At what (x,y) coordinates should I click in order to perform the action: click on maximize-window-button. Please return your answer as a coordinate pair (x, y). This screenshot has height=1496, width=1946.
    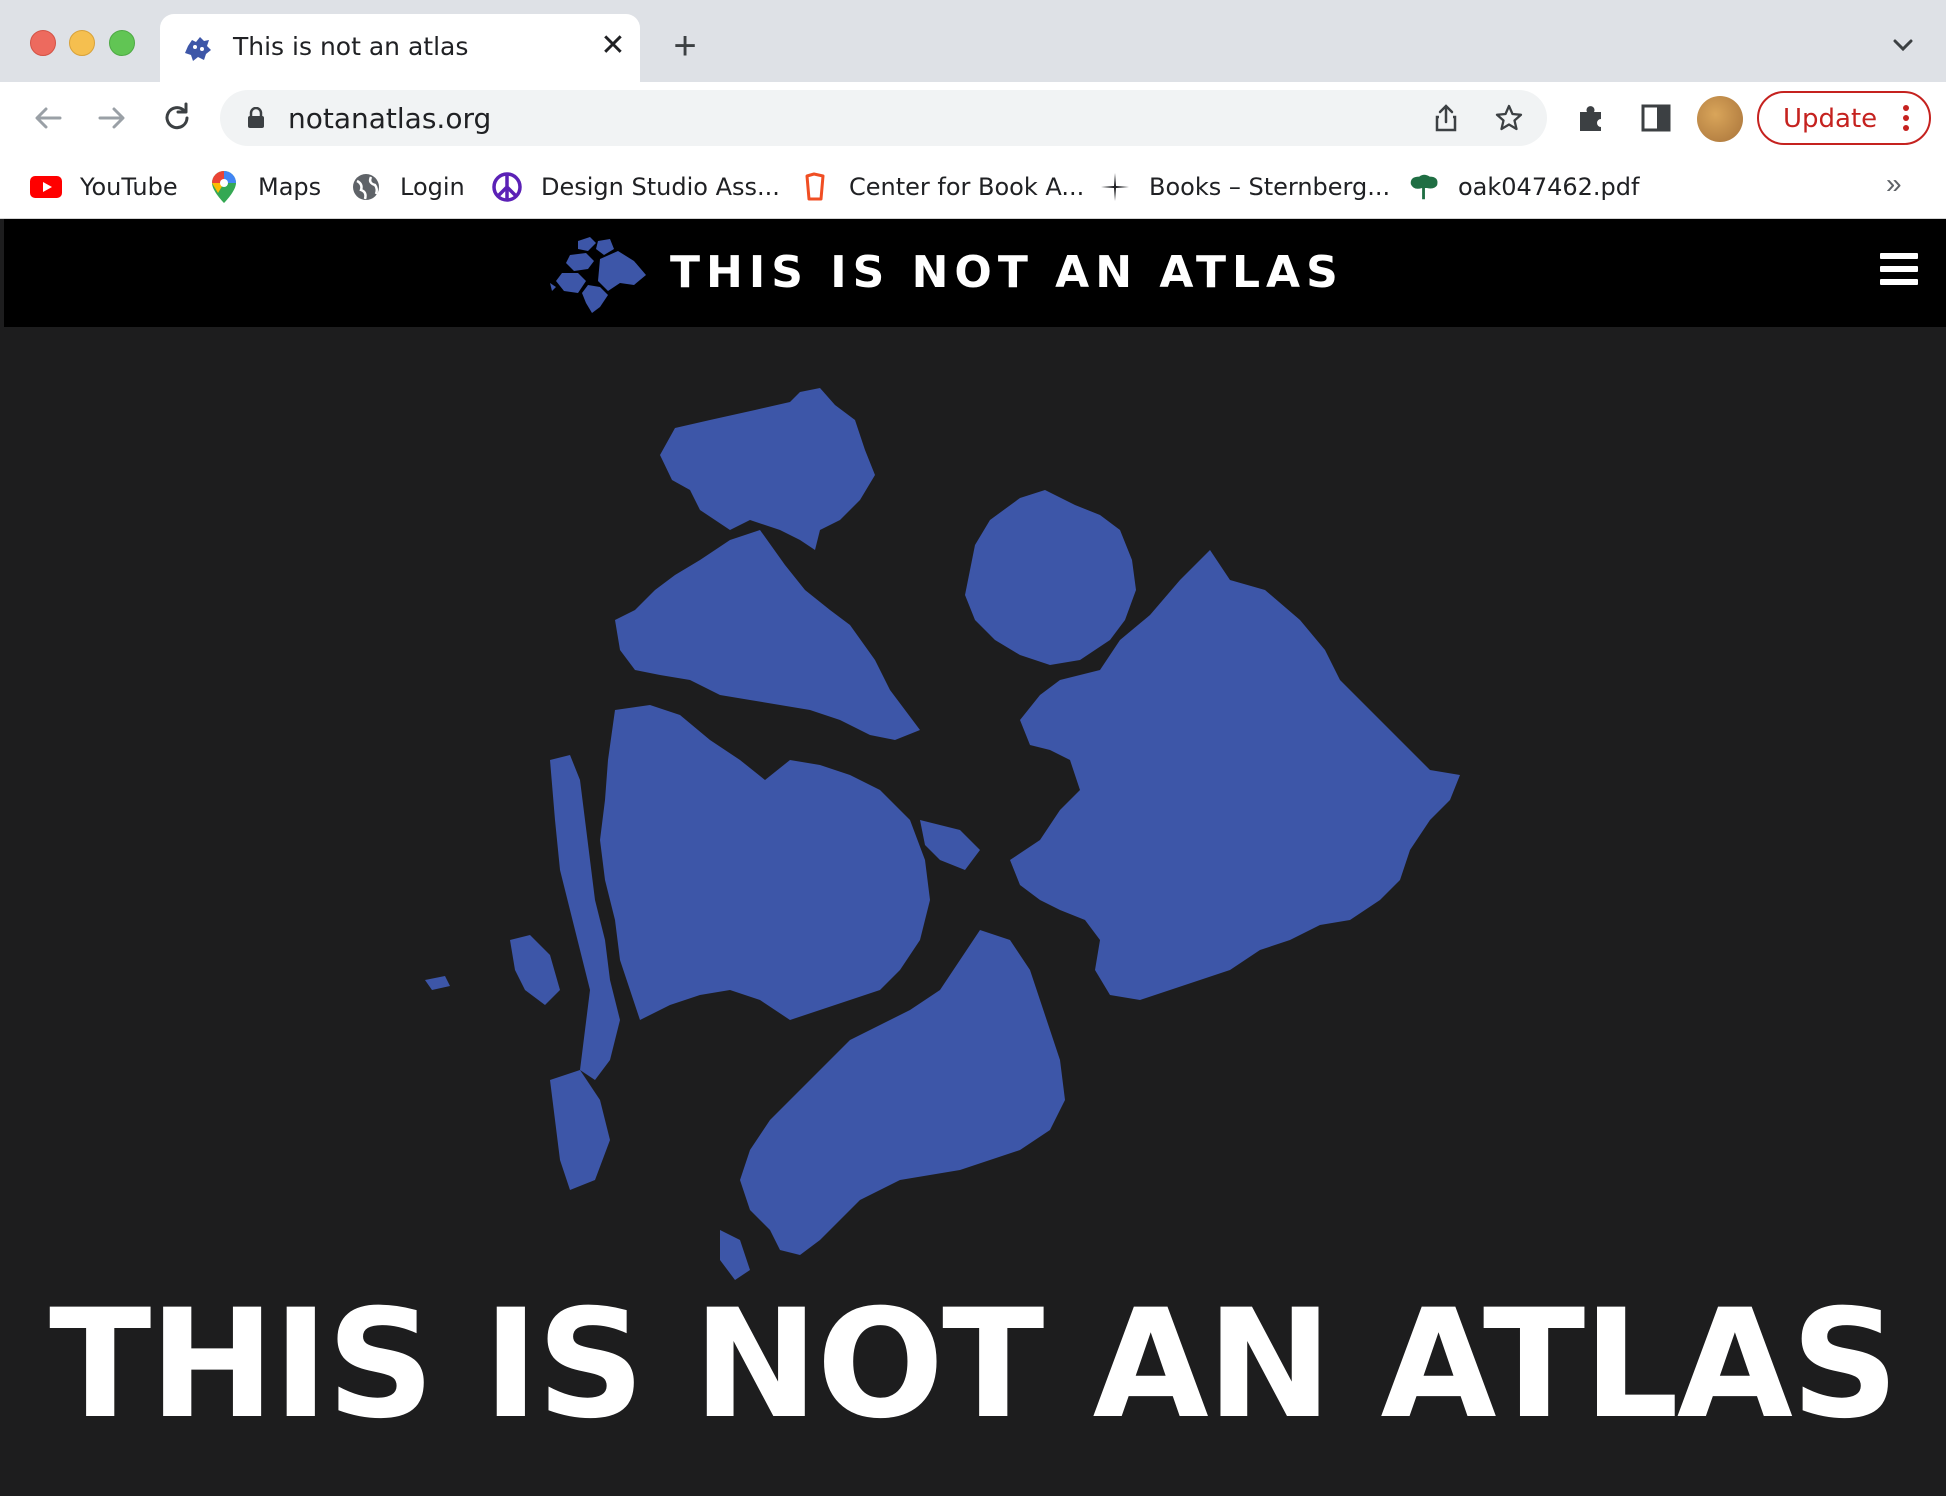
    Looking at the image, I should click on (122, 43).